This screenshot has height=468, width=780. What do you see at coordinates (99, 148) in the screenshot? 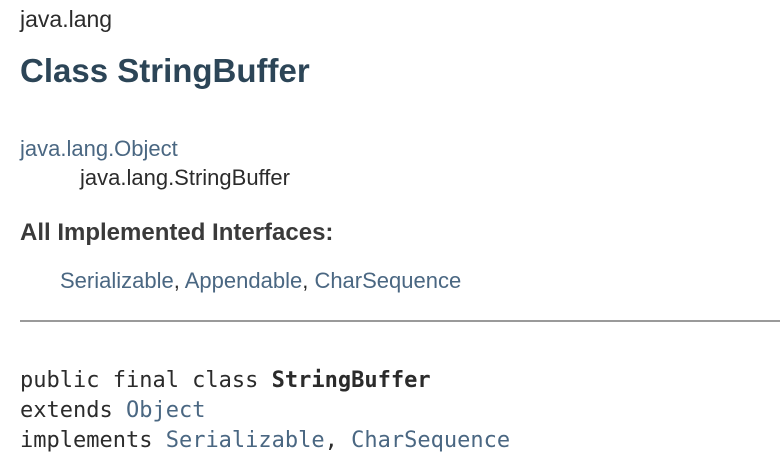
I see `parent-class-link: java.lang.Object` at bounding box center [99, 148].